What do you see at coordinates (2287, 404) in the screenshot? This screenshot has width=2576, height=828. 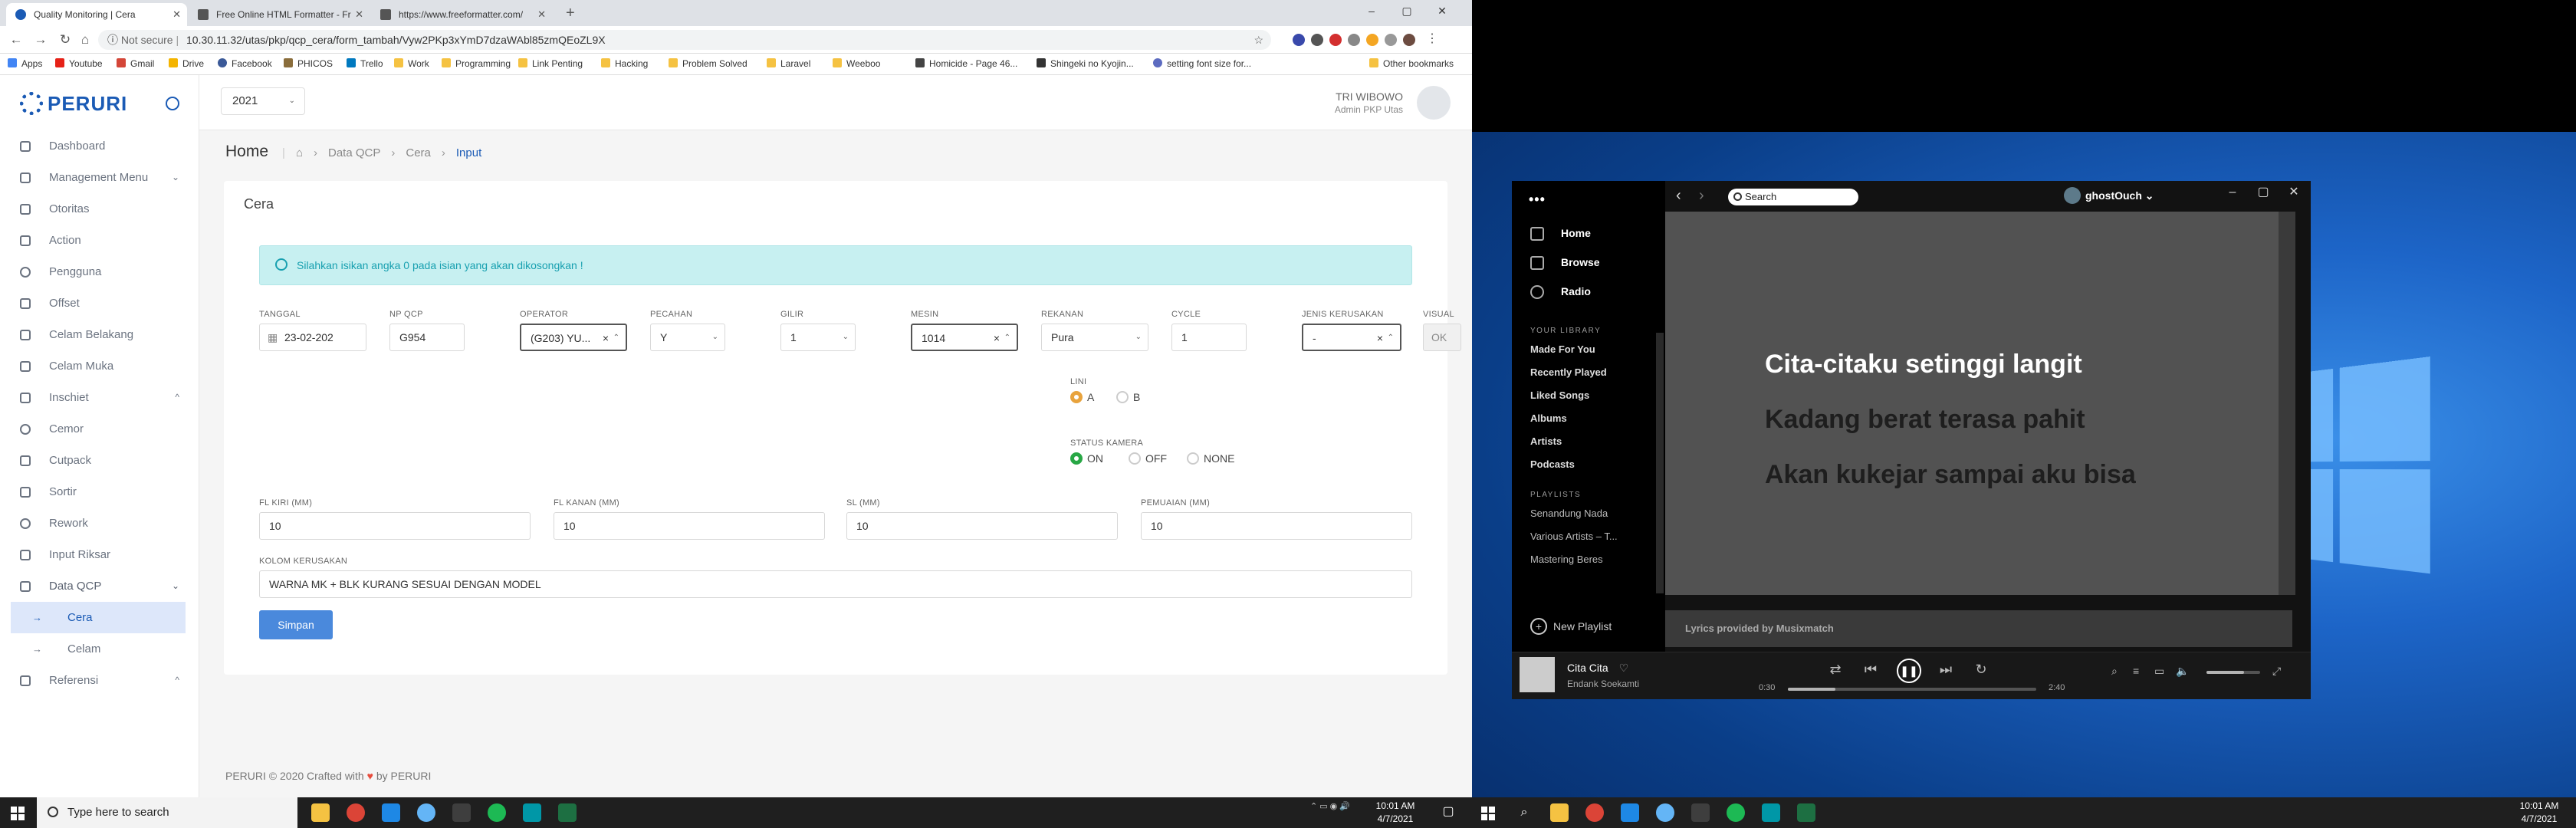 I see `lyrics-scrollbar` at bounding box center [2287, 404].